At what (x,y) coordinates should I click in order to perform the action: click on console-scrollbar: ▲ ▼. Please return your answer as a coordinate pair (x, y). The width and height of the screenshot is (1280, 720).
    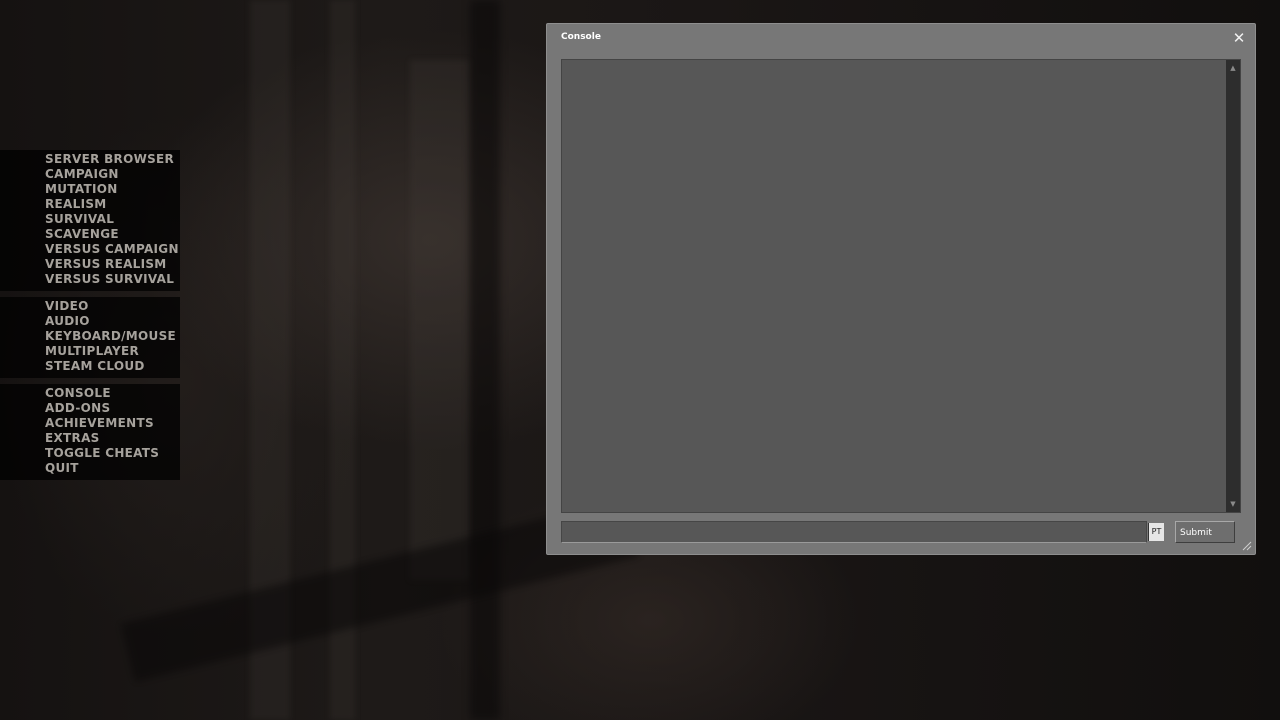
    Looking at the image, I should click on (1233, 286).